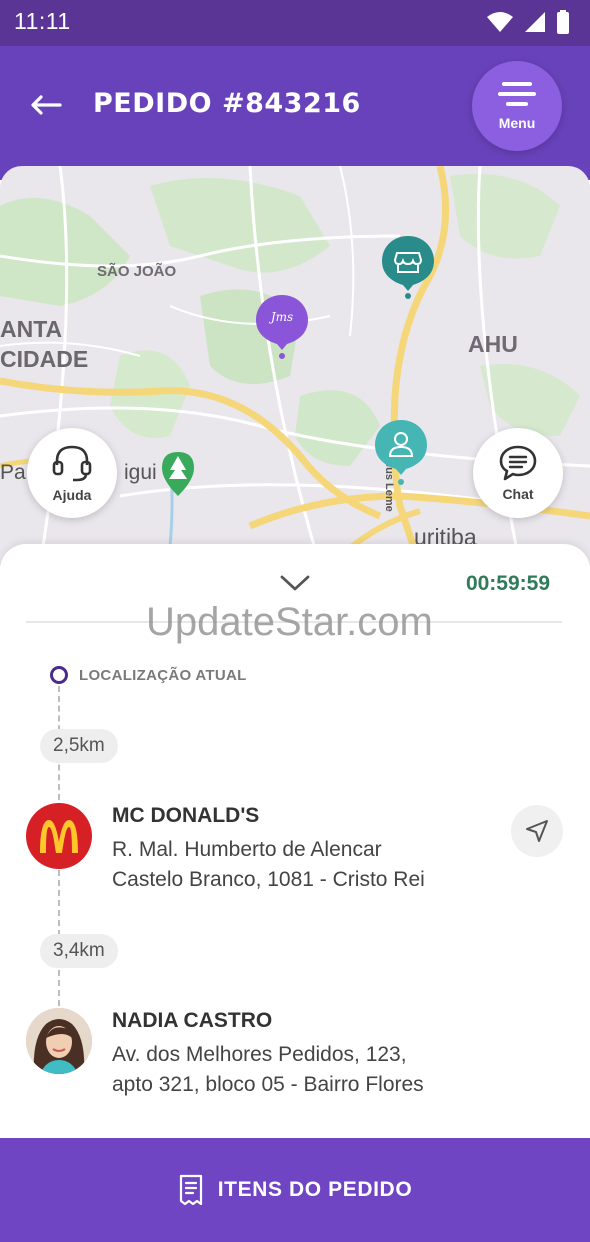  I want to click on distance-badge: 2,5km, so click(79, 746).